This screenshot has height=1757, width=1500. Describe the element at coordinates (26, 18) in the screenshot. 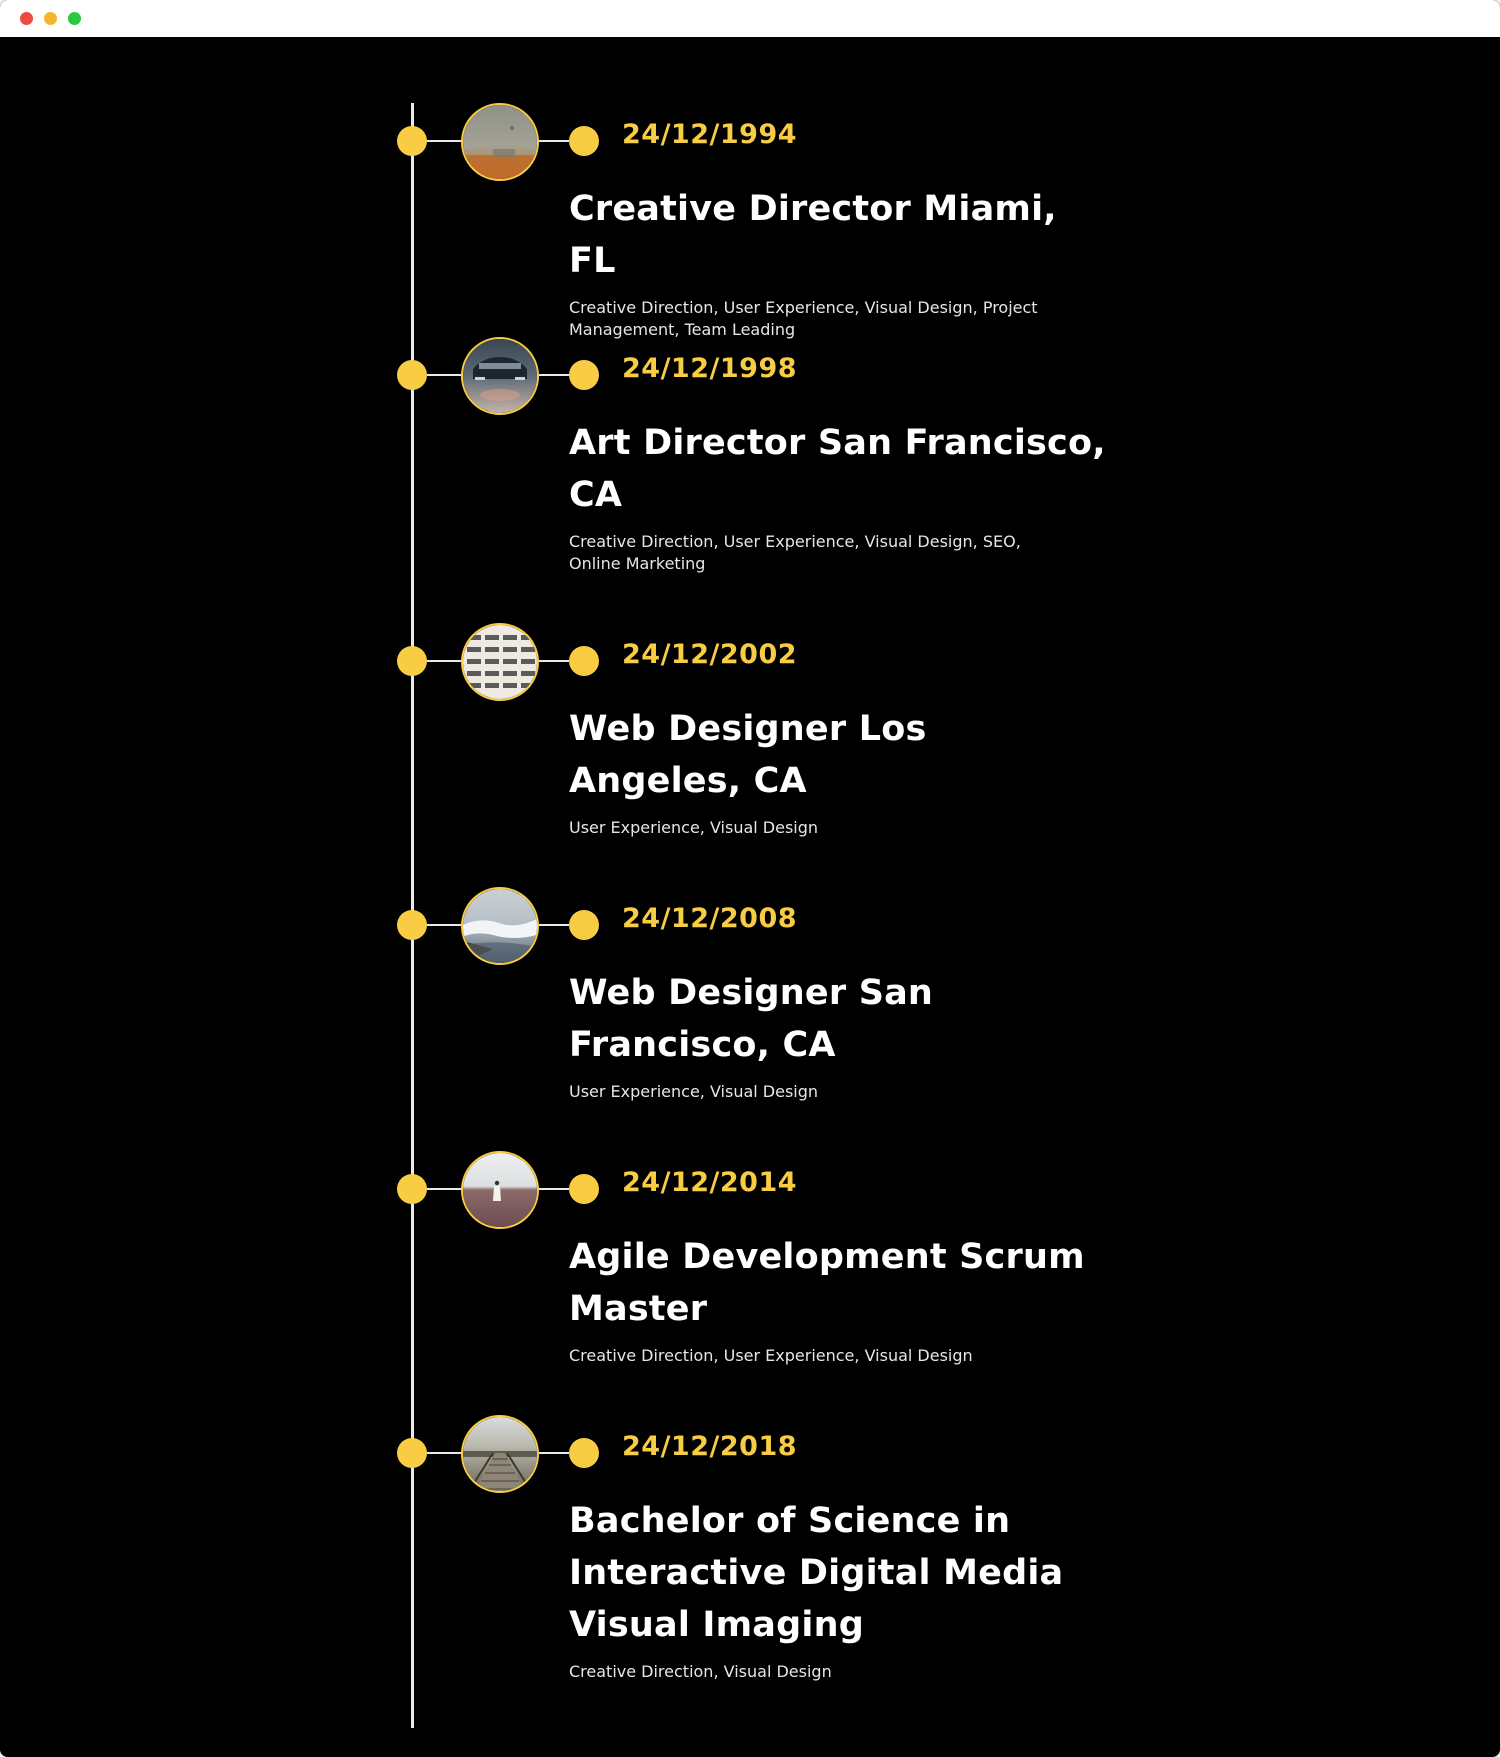

I see `close-window-icon` at that location.